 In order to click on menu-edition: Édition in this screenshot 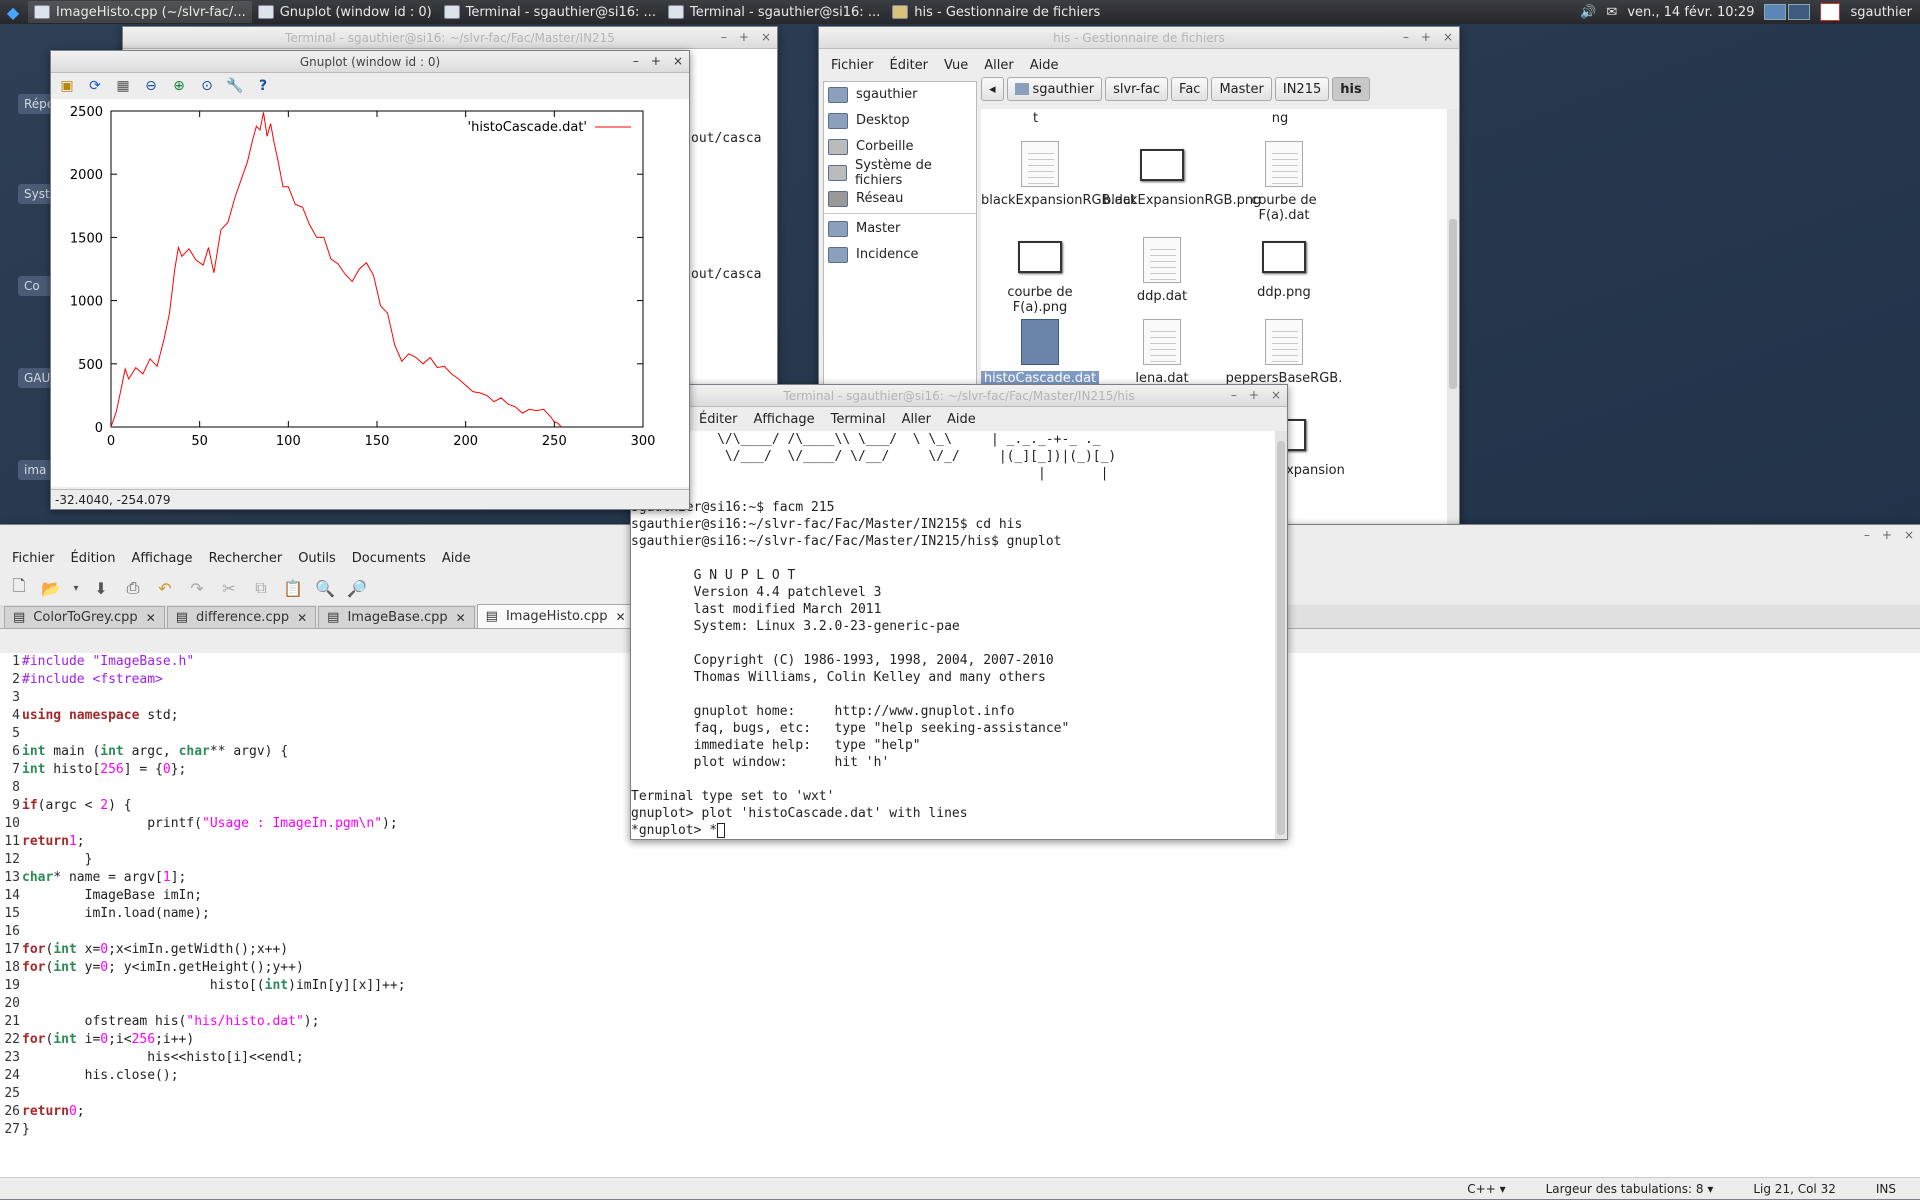, I will do `click(93, 558)`.